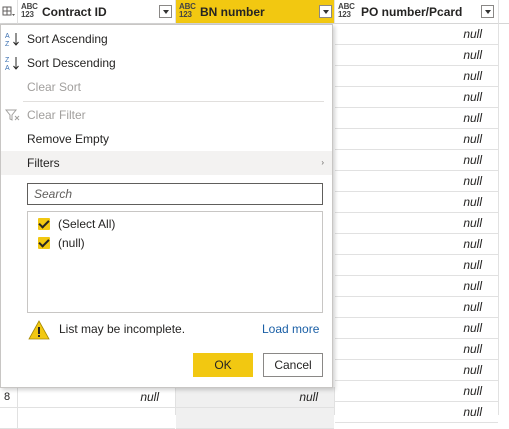  What do you see at coordinates (166, 163) in the screenshot?
I see `filters-submenu-item: Filters ›` at bounding box center [166, 163].